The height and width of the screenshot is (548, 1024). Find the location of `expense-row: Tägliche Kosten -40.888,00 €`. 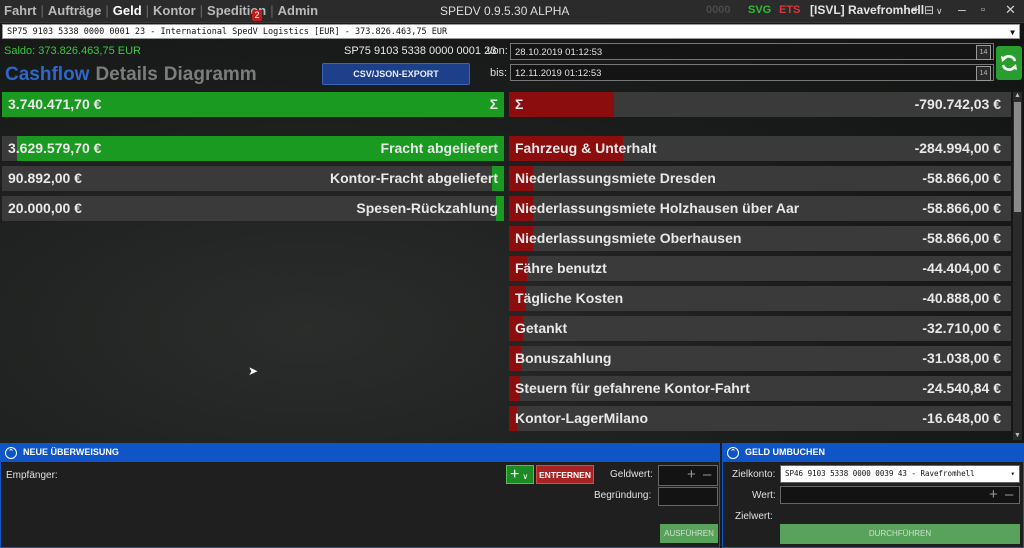

expense-row: Tägliche Kosten -40.888,00 € is located at coordinates (760, 298).